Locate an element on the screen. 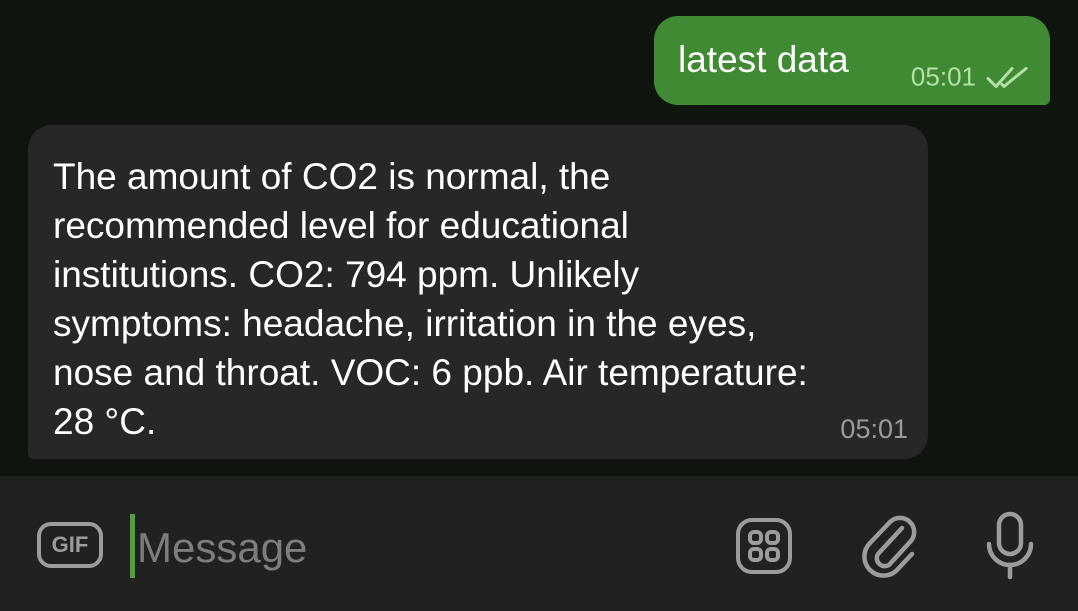  outgoing-message-text: latest data is located at coordinates (763, 59).